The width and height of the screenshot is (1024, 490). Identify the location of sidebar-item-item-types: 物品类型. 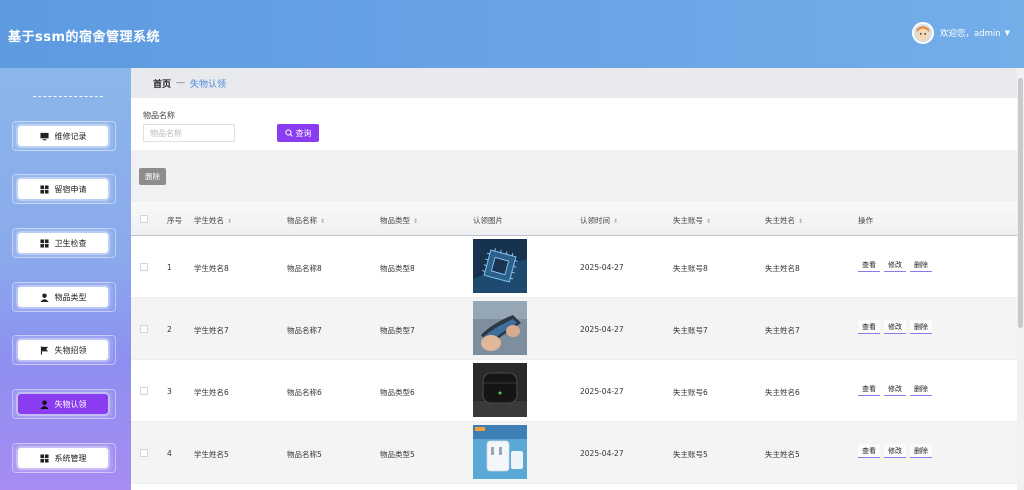
(63, 297).